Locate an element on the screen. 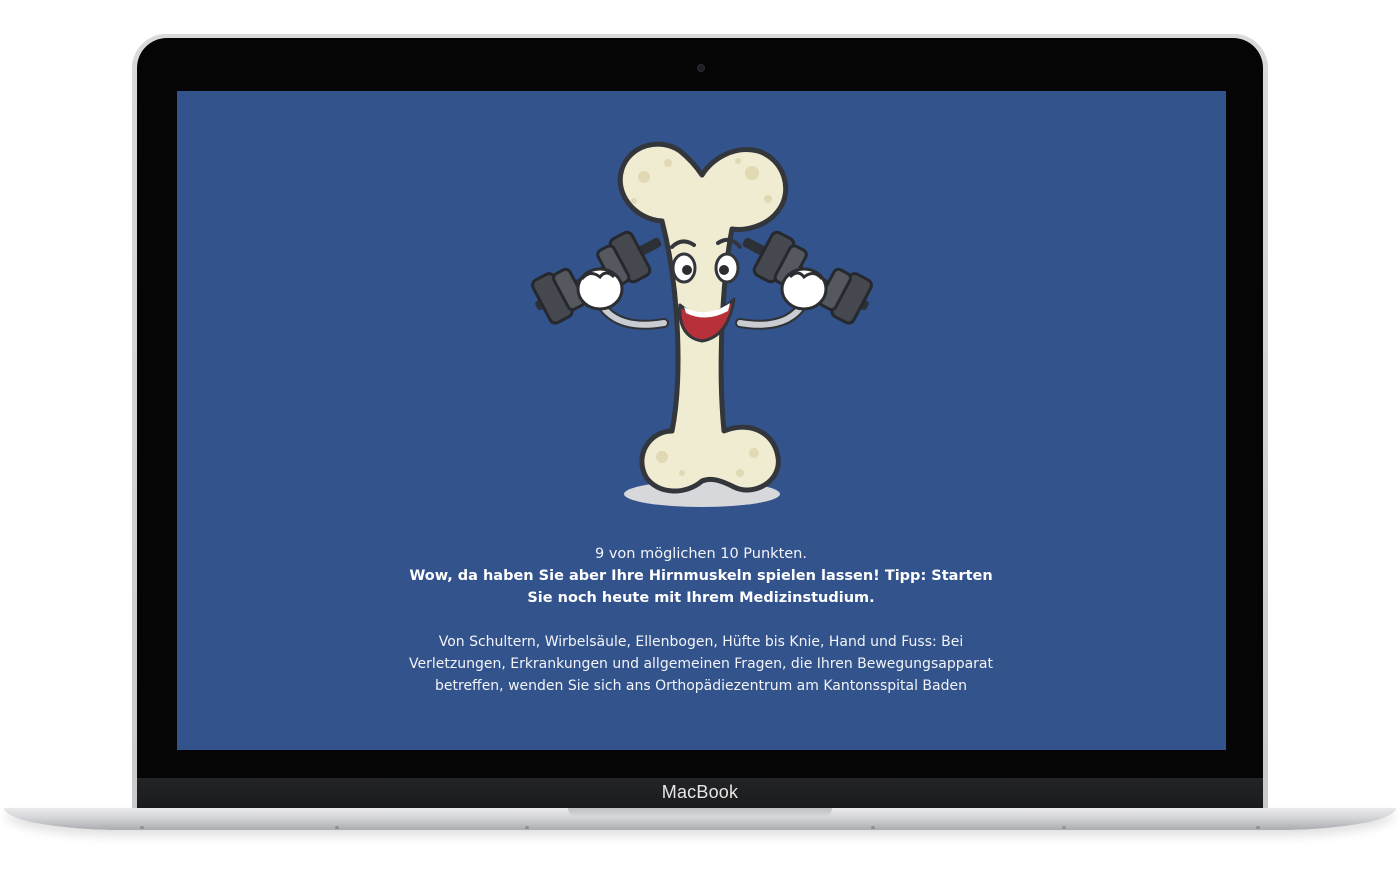 The image size is (1400, 873). score-text: 9 von möglichen 10 Punkten. is located at coordinates (701, 554).